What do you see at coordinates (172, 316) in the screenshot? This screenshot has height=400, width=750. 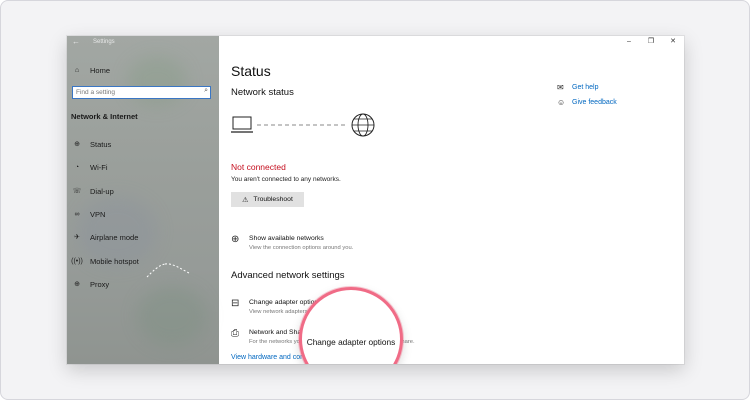 I see `sidebar-texture` at bounding box center [172, 316].